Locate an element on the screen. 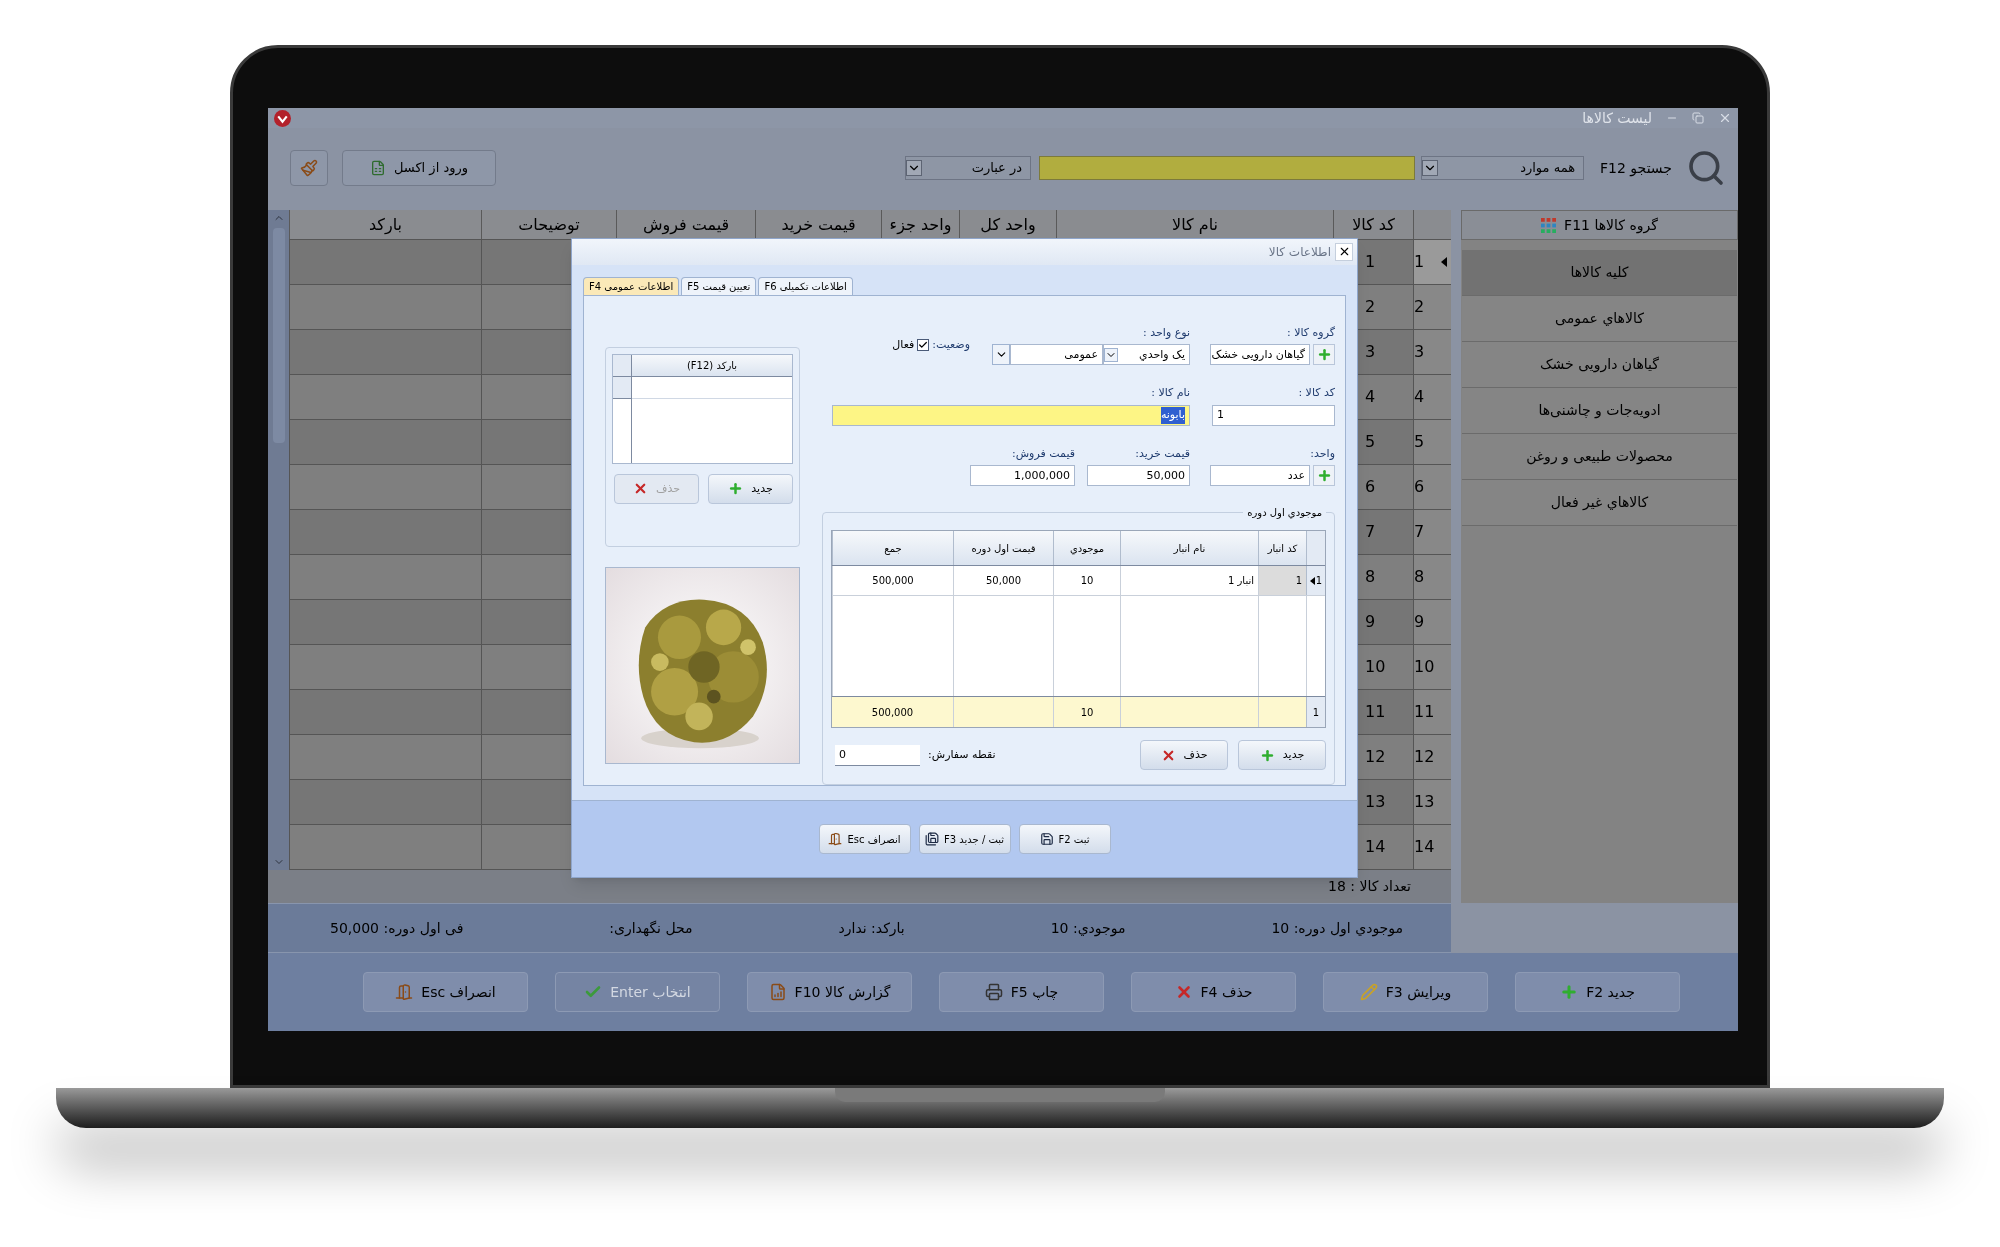  row-number: 11 is located at coordinates (1432, 712).